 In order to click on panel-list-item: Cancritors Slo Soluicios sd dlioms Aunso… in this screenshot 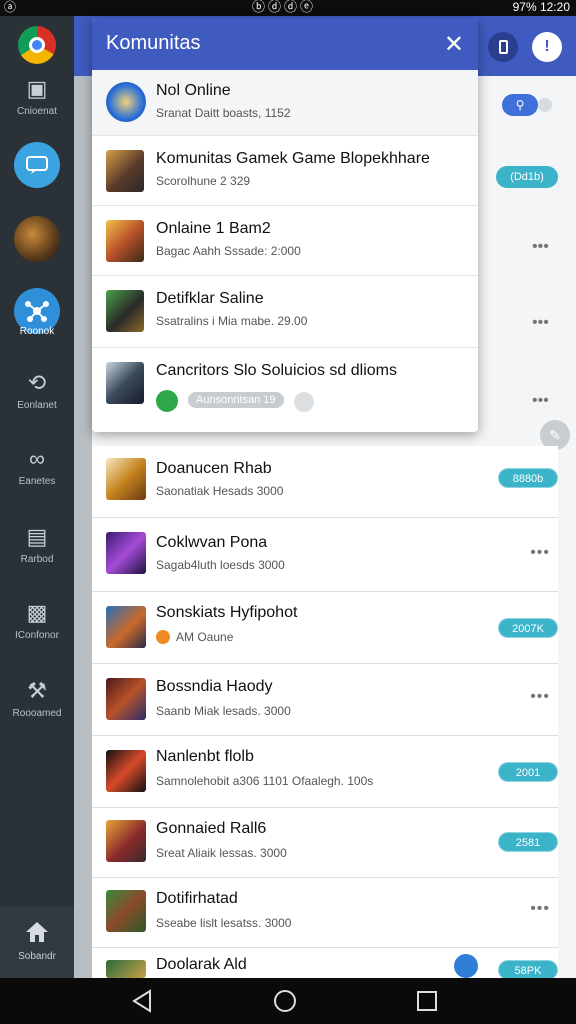, I will do `click(285, 390)`.